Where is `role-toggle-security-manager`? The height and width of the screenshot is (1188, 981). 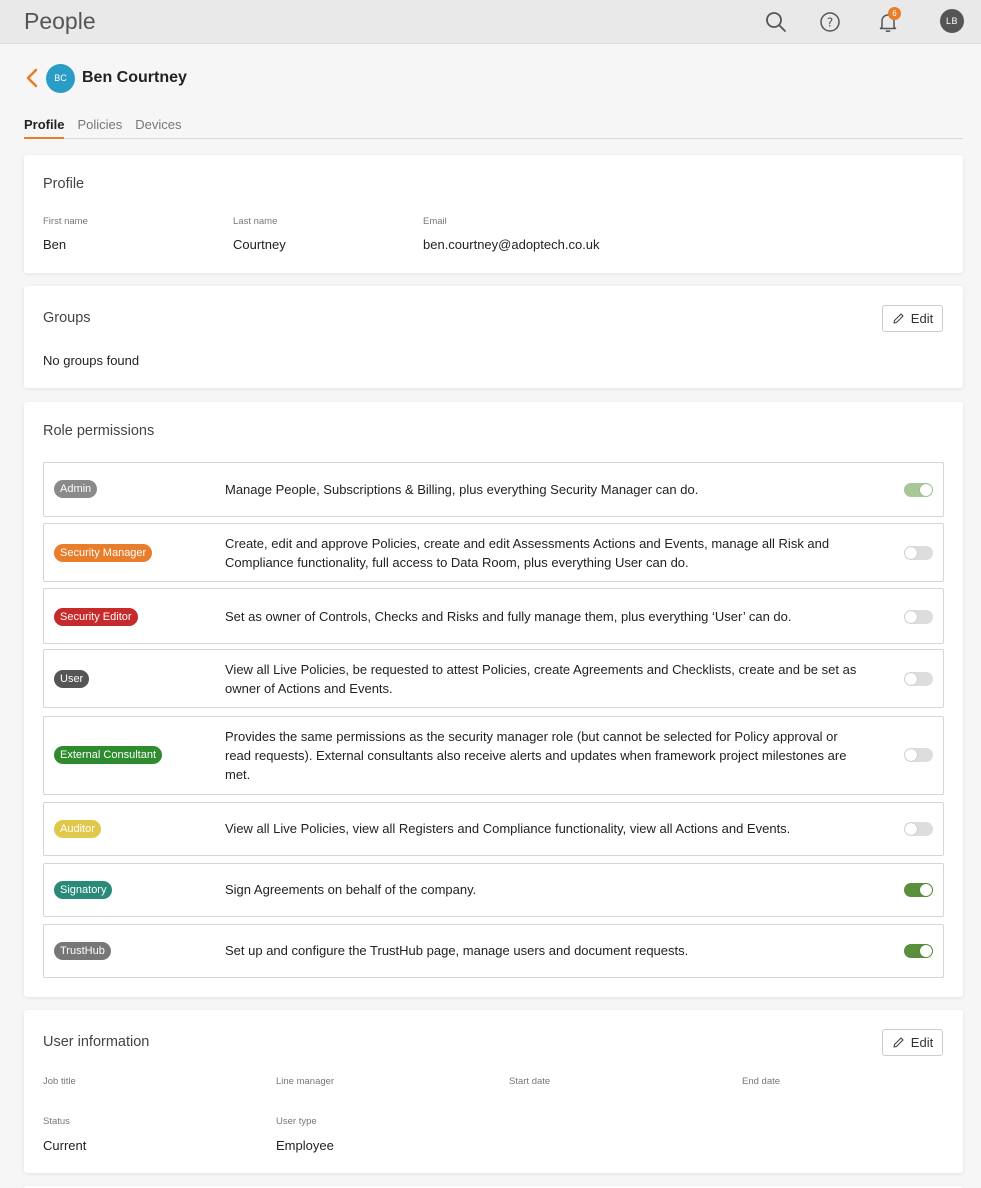
role-toggle-security-manager is located at coordinates (918, 553).